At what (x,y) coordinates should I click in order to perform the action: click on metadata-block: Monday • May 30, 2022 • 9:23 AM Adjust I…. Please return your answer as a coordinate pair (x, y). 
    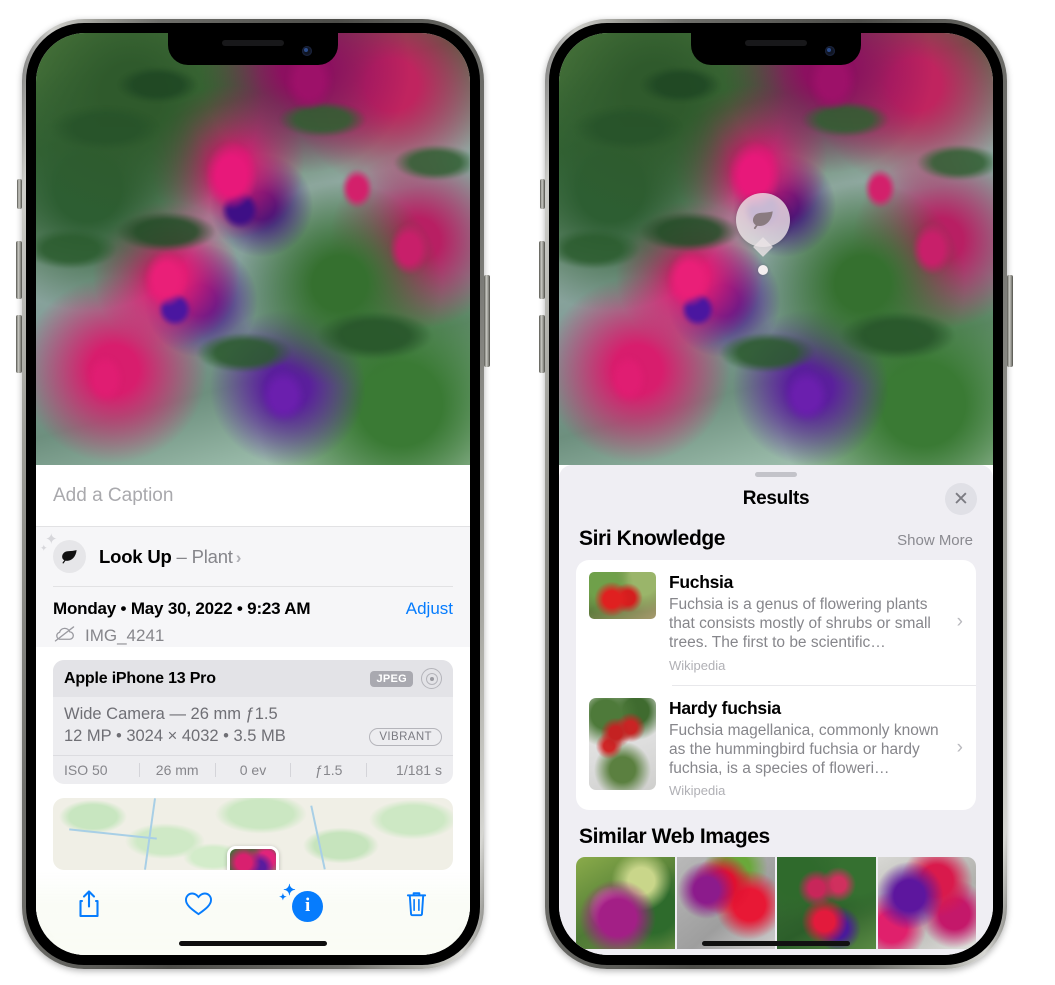
    Looking at the image, I should click on (253, 617).